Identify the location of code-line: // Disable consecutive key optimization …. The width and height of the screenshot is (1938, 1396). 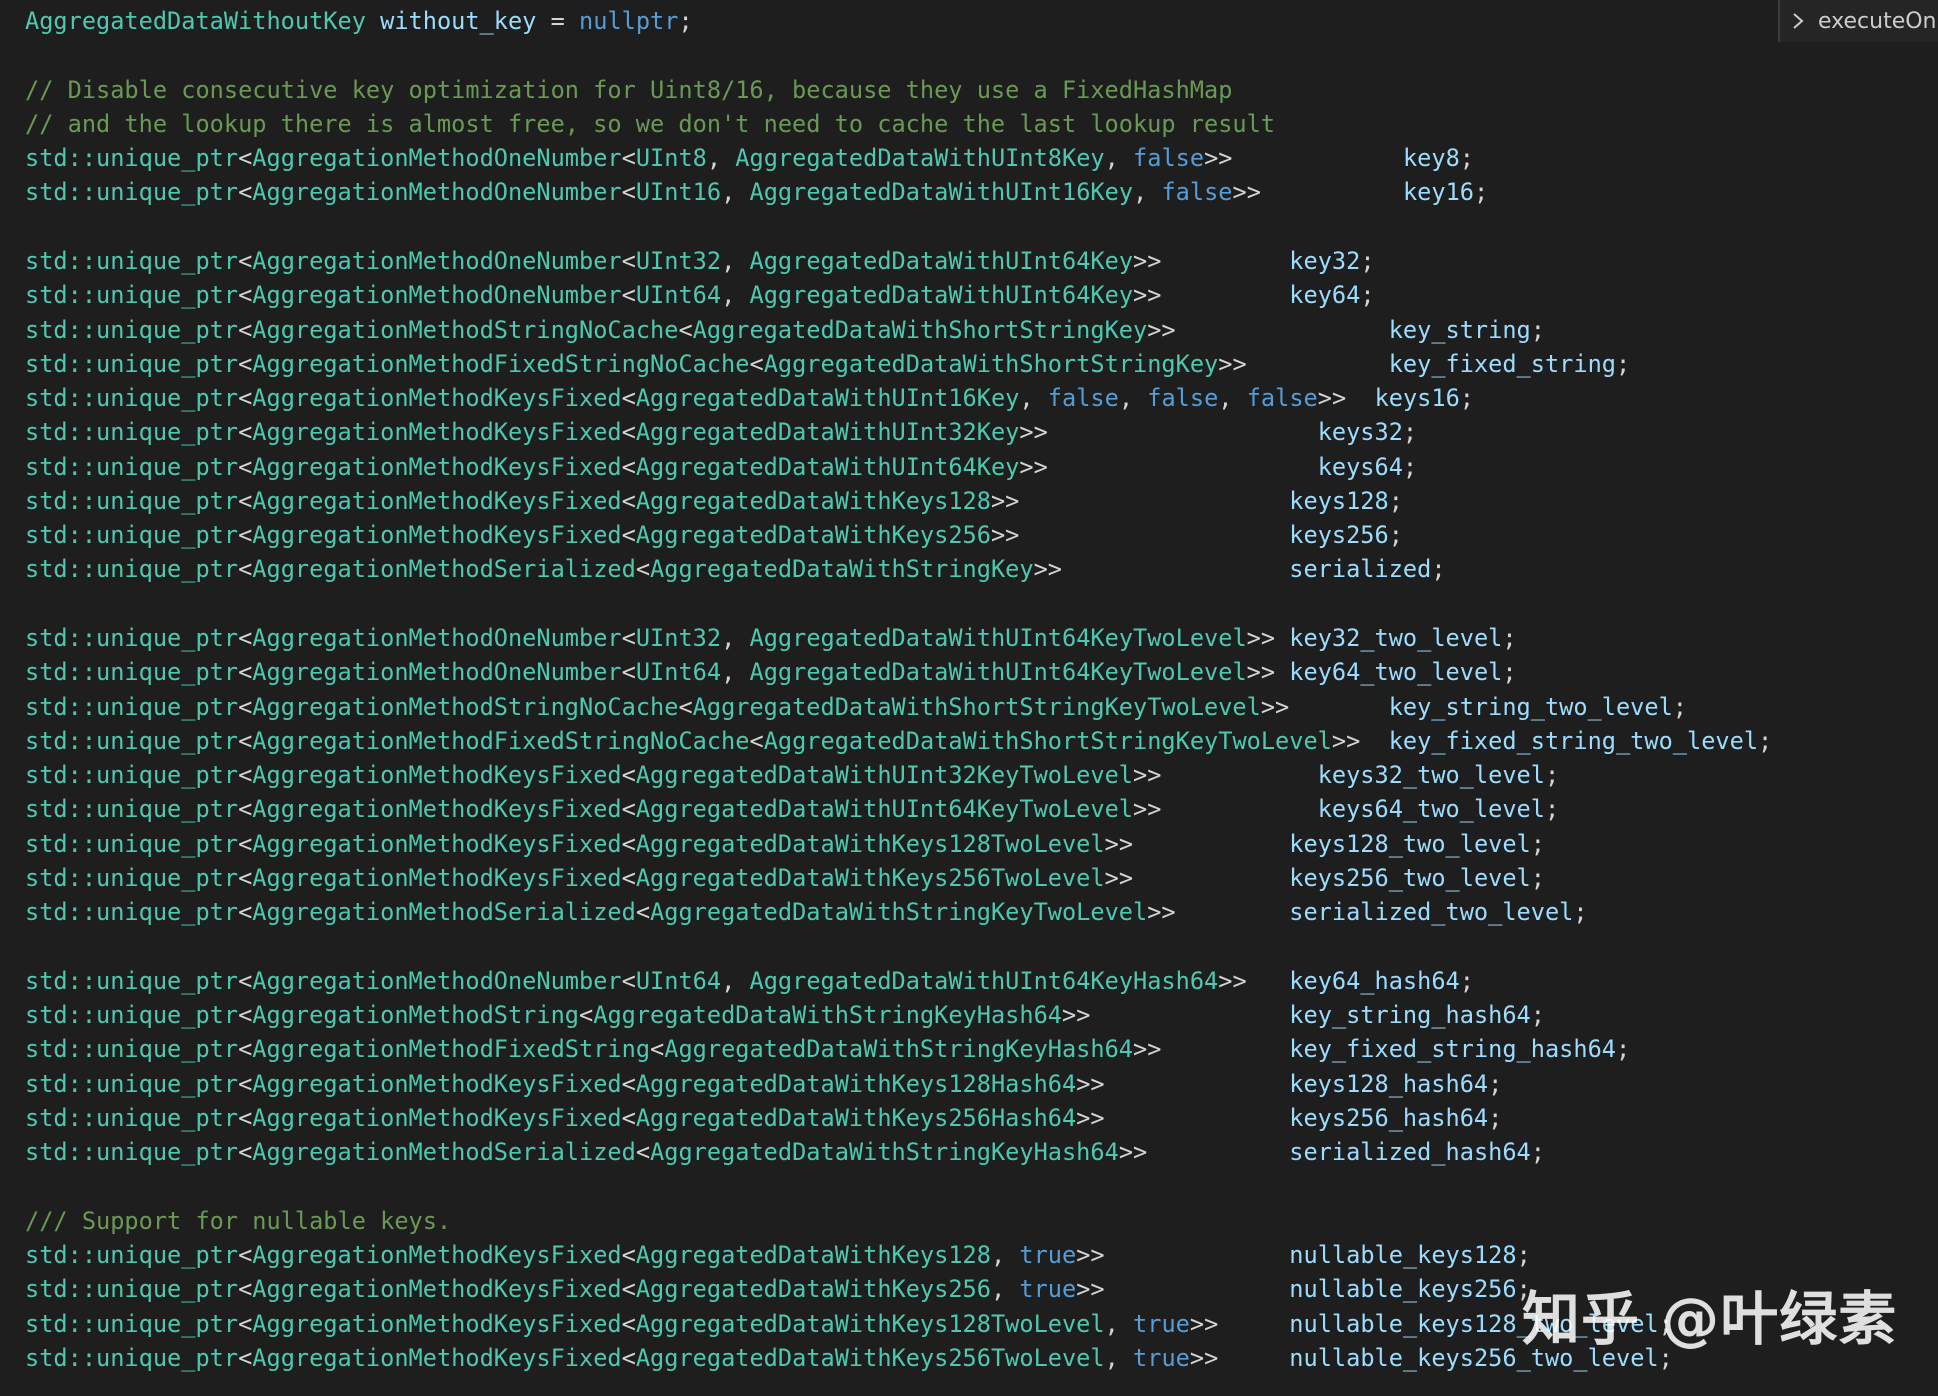
(628, 90).